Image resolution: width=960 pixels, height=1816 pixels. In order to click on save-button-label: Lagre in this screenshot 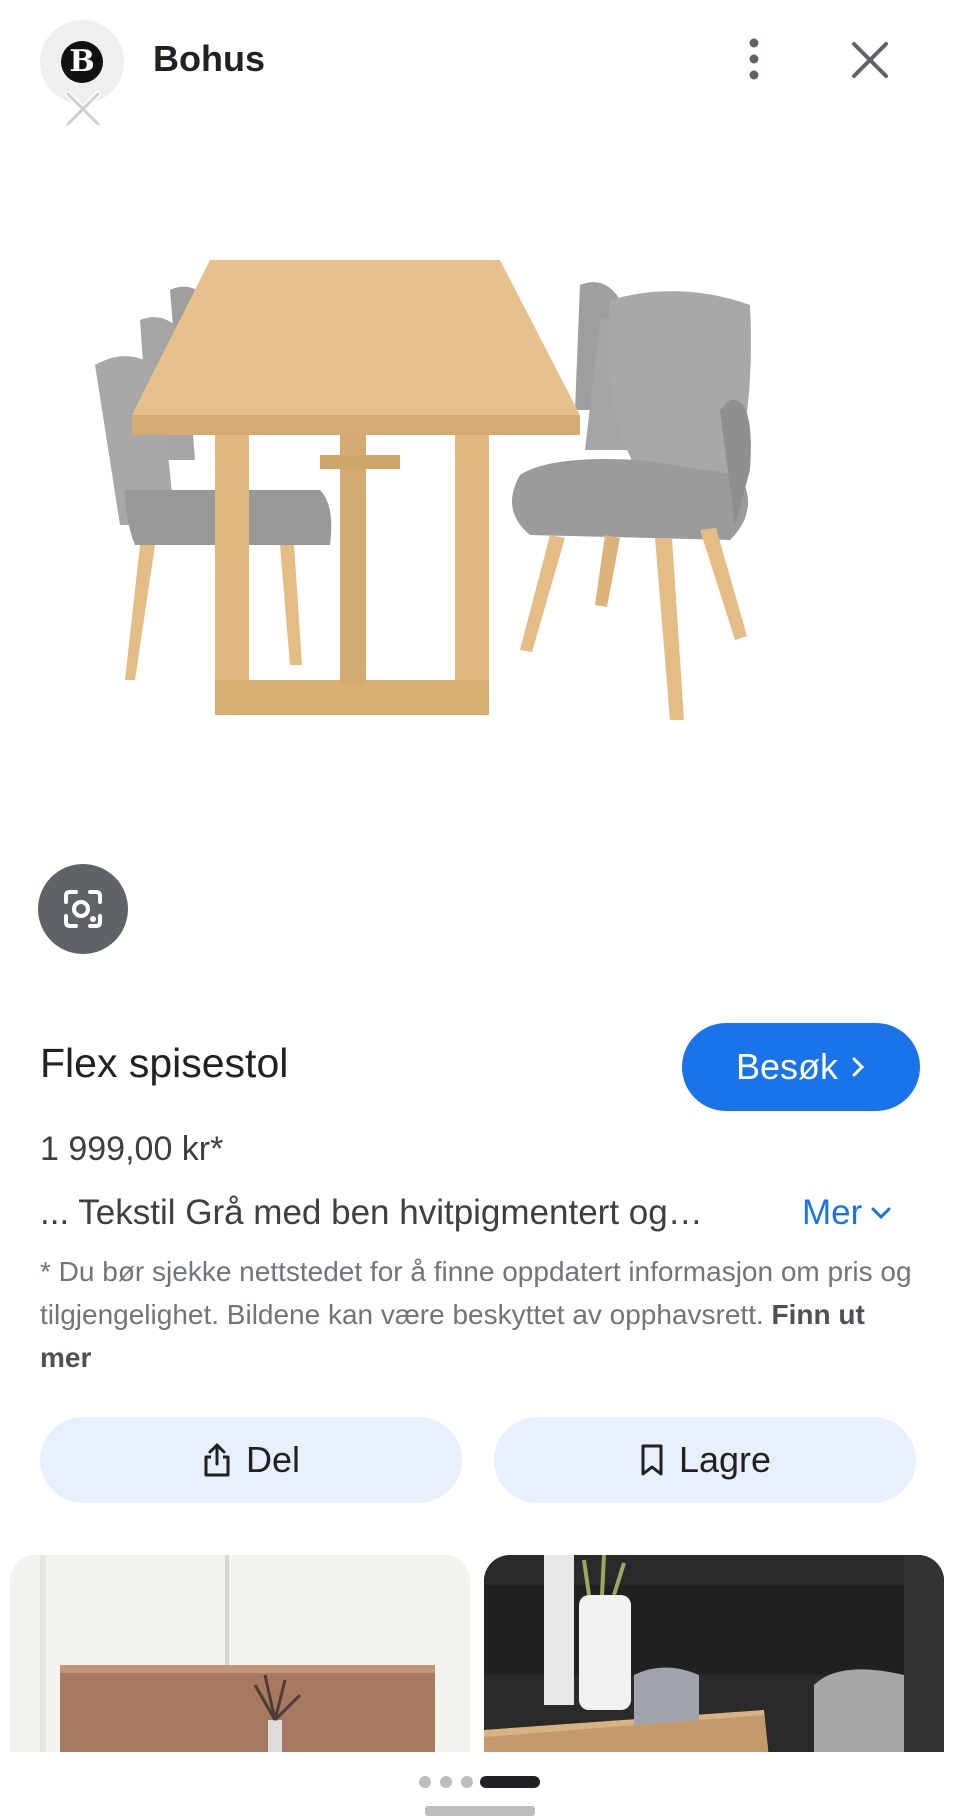, I will do `click(725, 1459)`.